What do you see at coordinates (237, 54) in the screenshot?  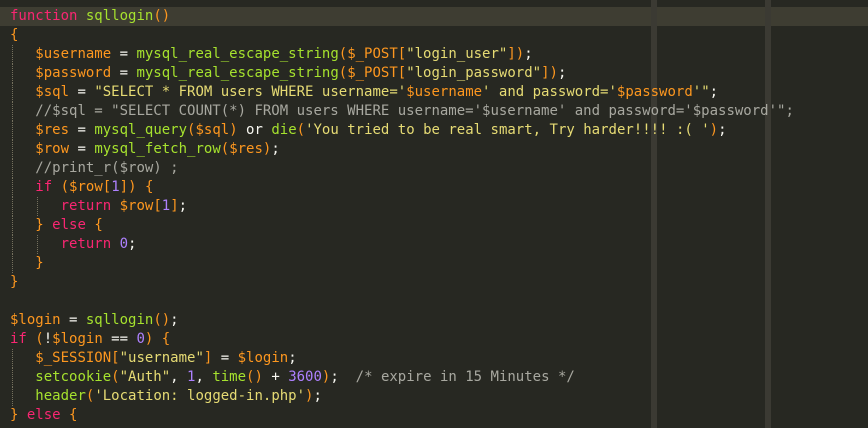 I see `code-token: mysql_real_escape_string` at bounding box center [237, 54].